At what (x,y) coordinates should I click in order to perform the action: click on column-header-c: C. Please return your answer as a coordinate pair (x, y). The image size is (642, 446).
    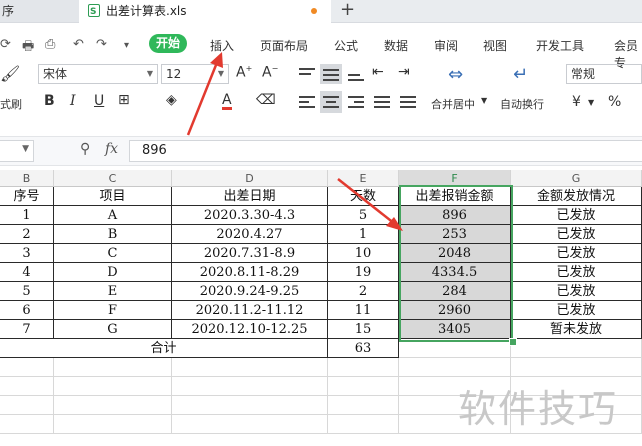
    Looking at the image, I should click on (113, 178).